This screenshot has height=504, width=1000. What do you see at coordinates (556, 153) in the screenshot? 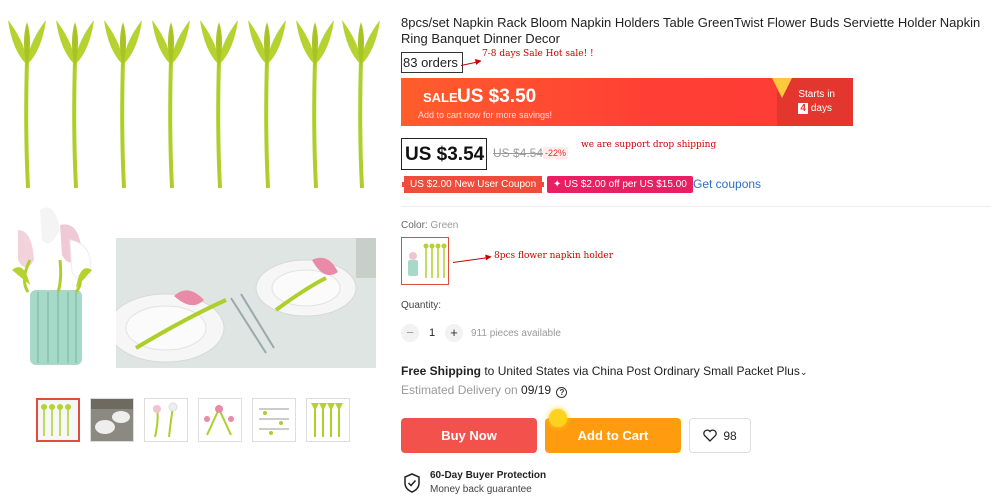
I see `discount-badge: -22%` at bounding box center [556, 153].